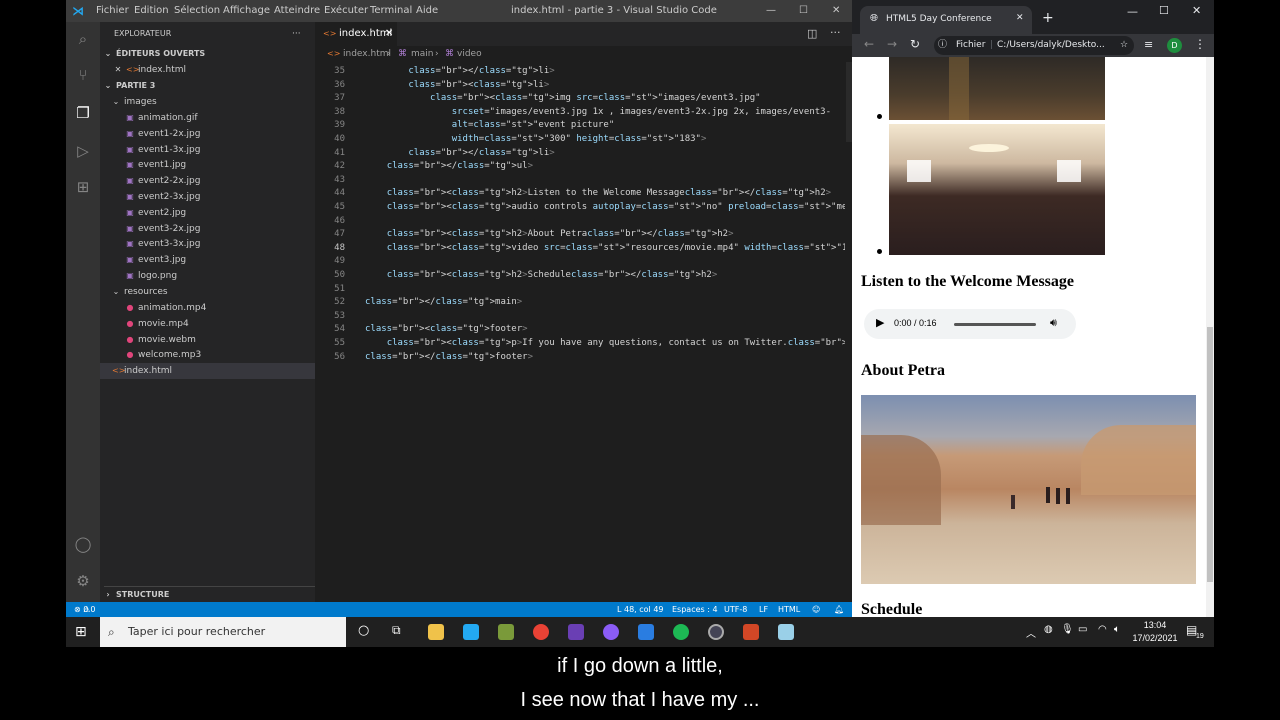 The width and height of the screenshot is (1280, 720). I want to click on eol: LF, so click(763, 609).